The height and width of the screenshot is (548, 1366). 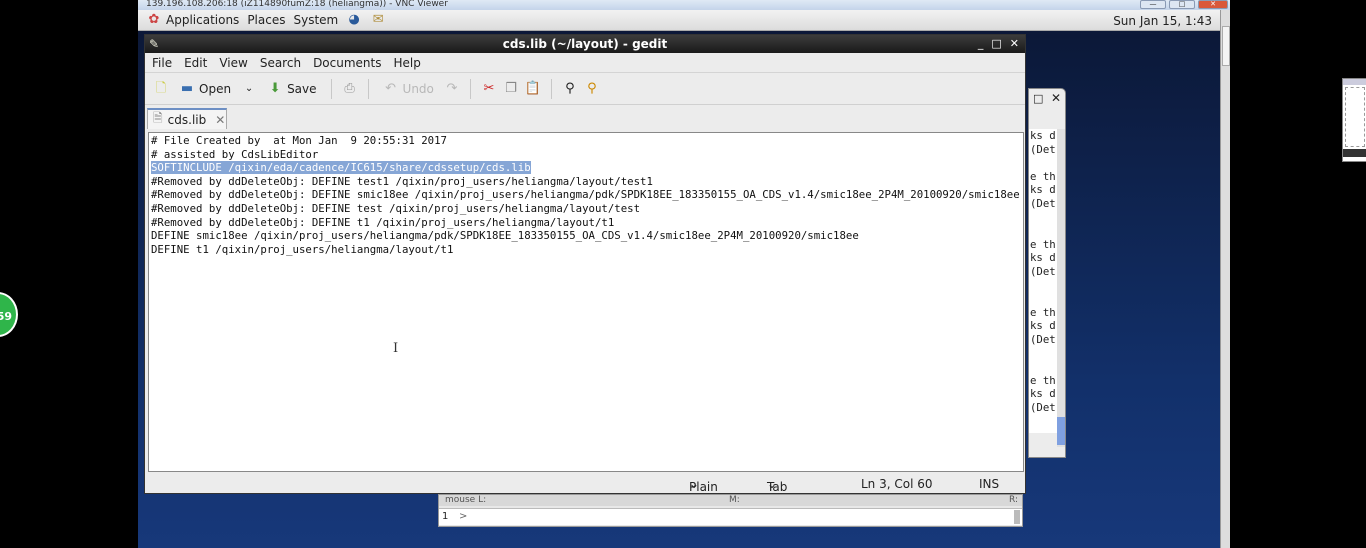 I want to click on close-tab-icon: ✕, so click(x=220, y=120).